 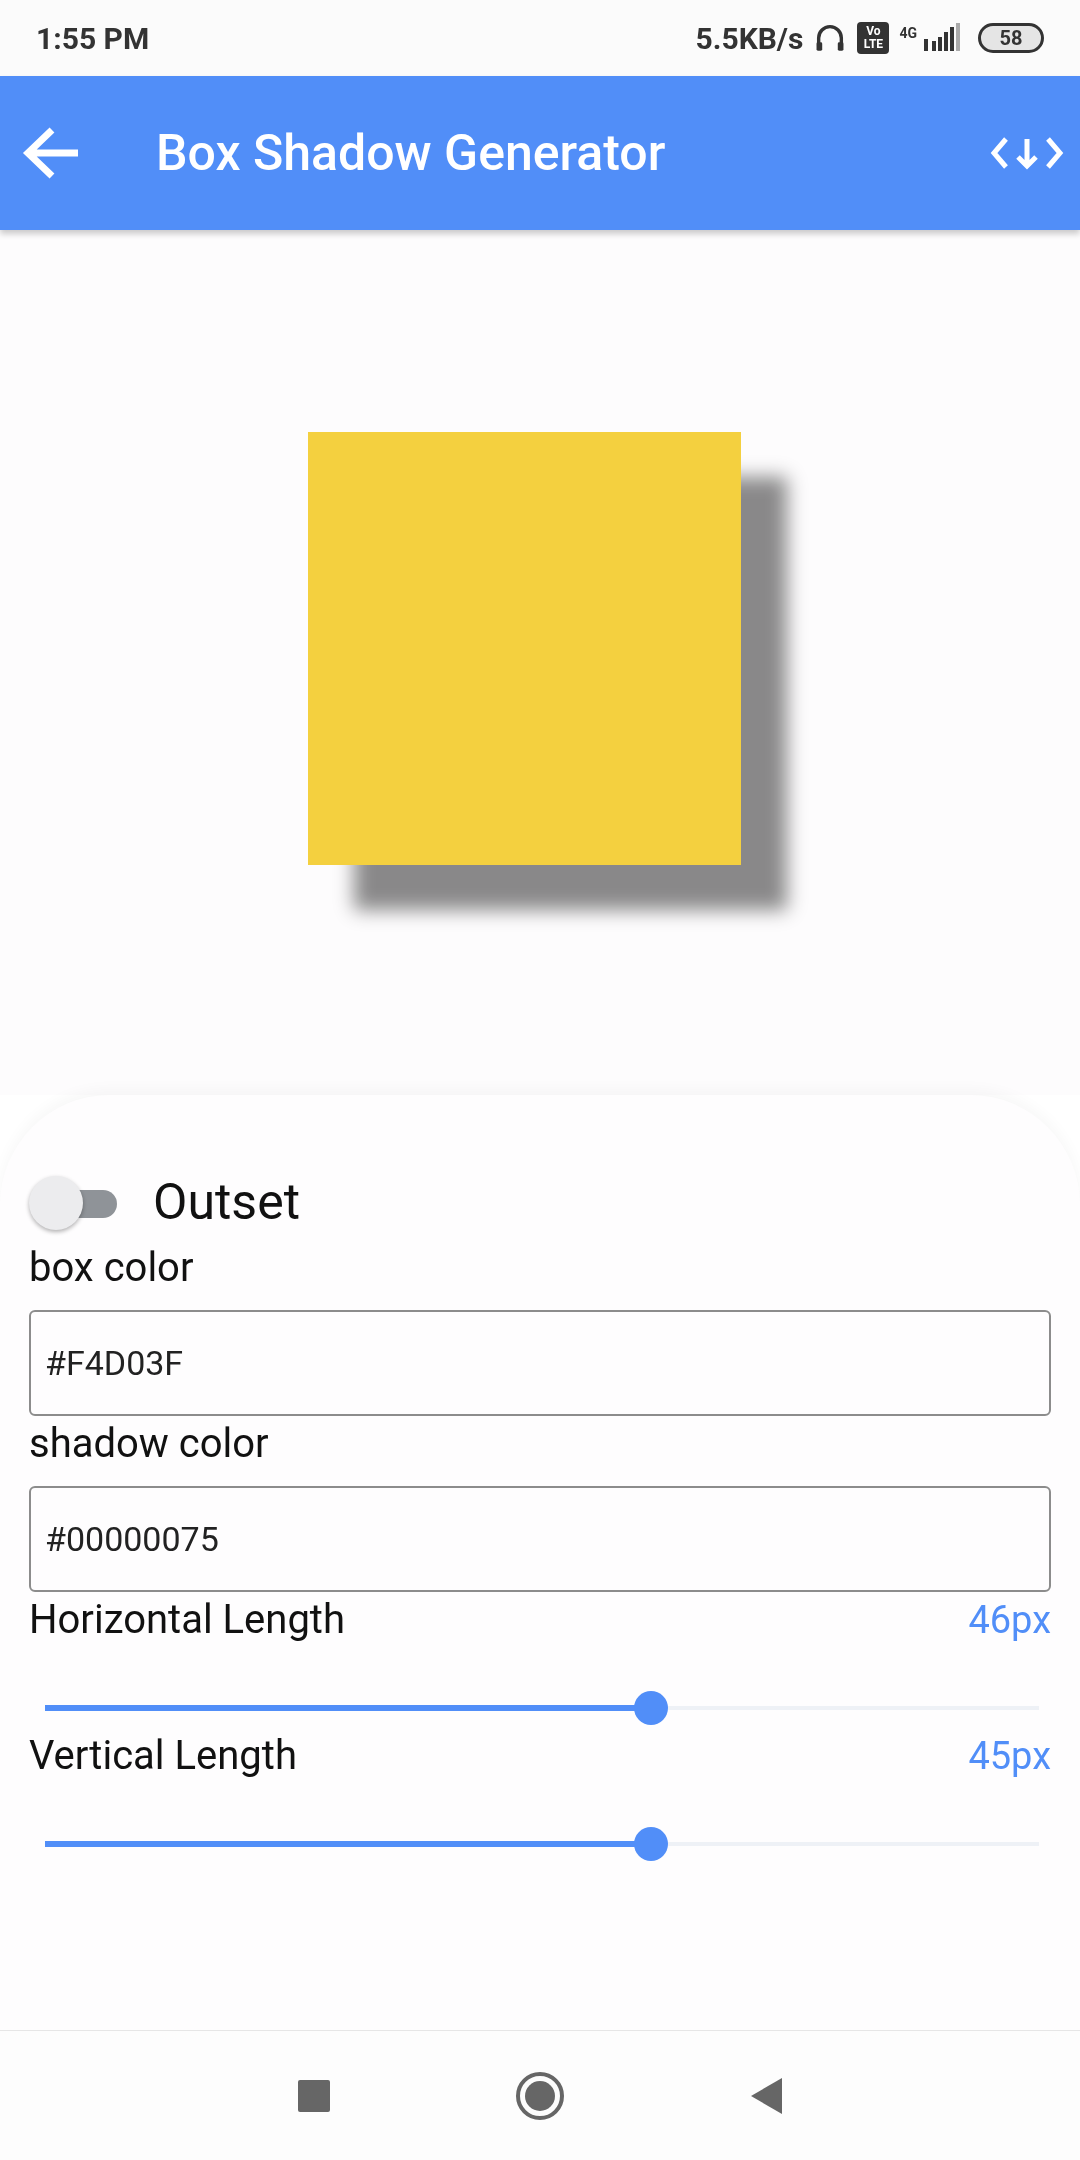 I want to click on outset-label: Outset, so click(x=226, y=1202).